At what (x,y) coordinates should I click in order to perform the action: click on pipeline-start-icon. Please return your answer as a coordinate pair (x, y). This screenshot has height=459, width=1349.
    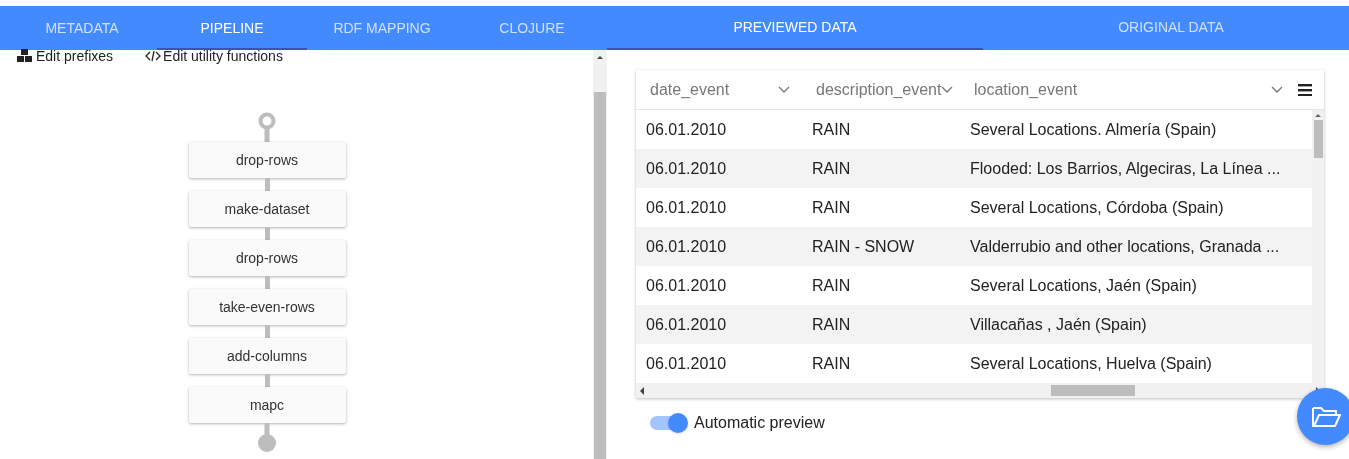
    Looking at the image, I should click on (267, 127).